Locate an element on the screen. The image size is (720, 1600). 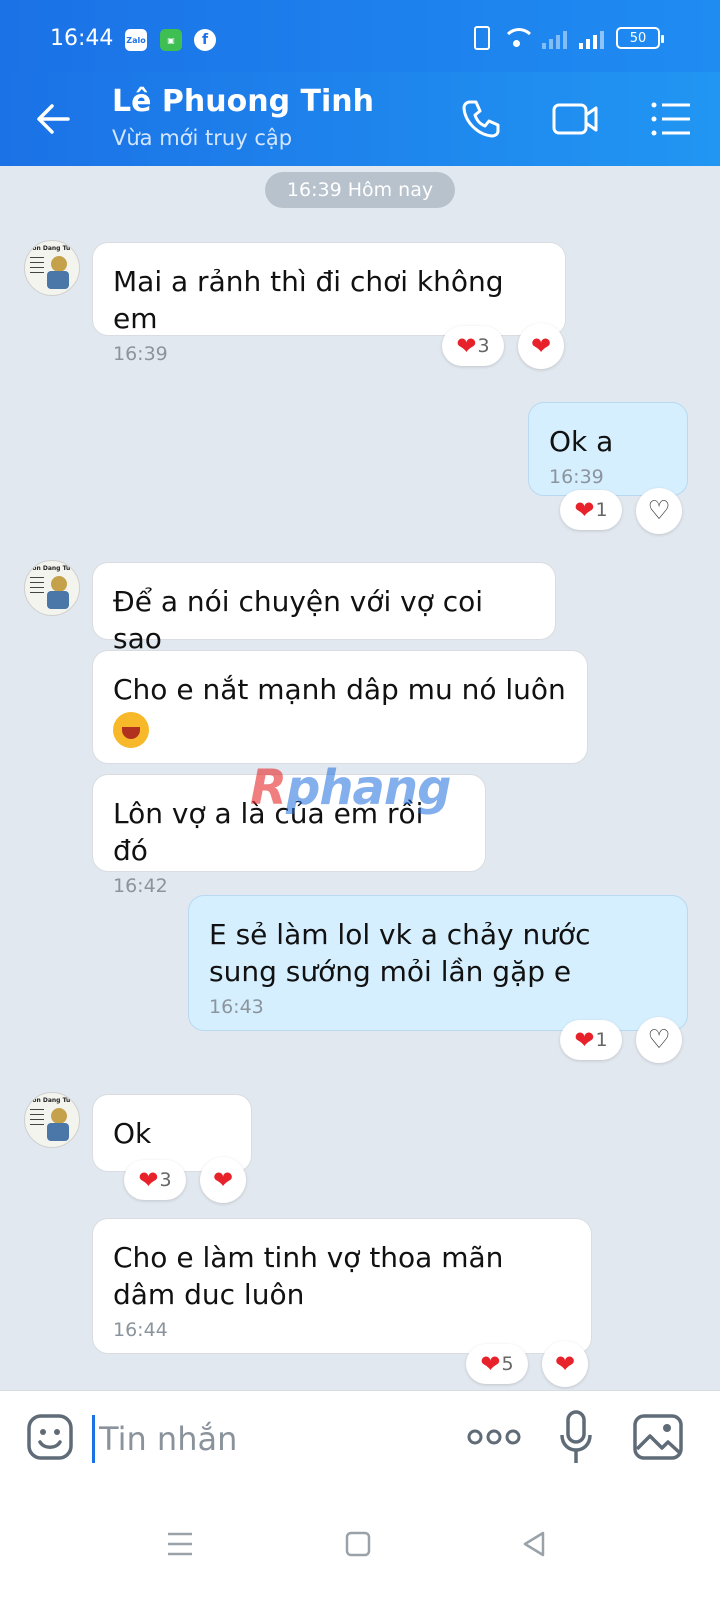
video-camera-icon is located at coordinates (575, 119).